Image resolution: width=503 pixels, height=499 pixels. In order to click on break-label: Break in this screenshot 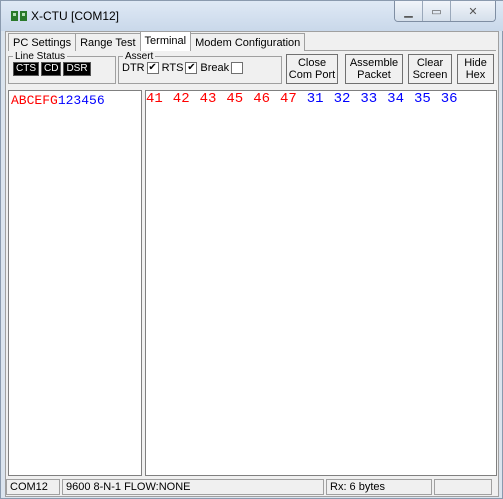, I will do `click(215, 68)`.